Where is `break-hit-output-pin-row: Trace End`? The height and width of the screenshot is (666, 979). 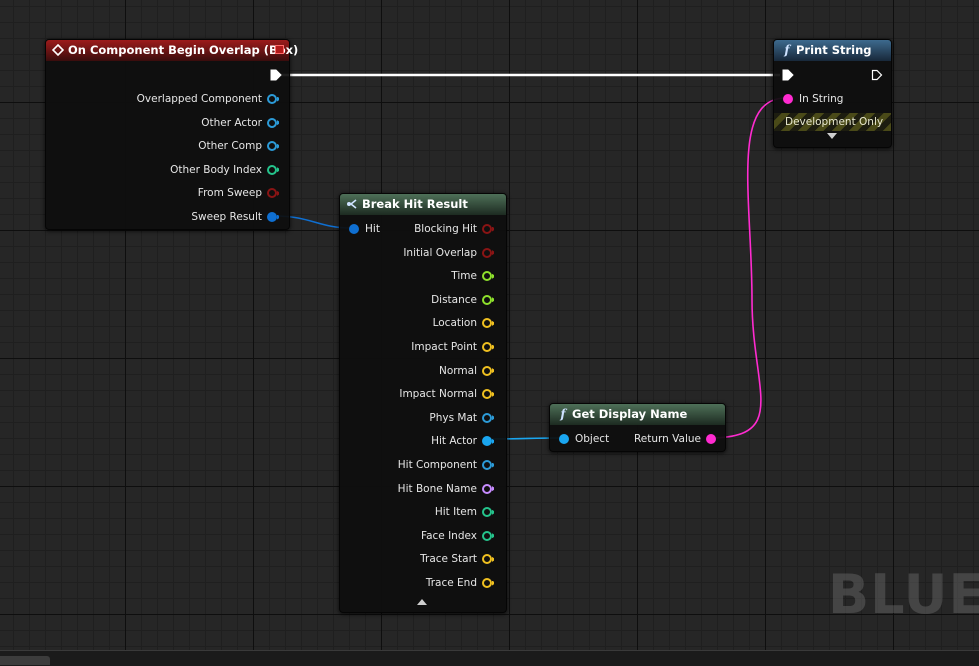 break-hit-output-pin-row: Trace End is located at coordinates (461, 583).